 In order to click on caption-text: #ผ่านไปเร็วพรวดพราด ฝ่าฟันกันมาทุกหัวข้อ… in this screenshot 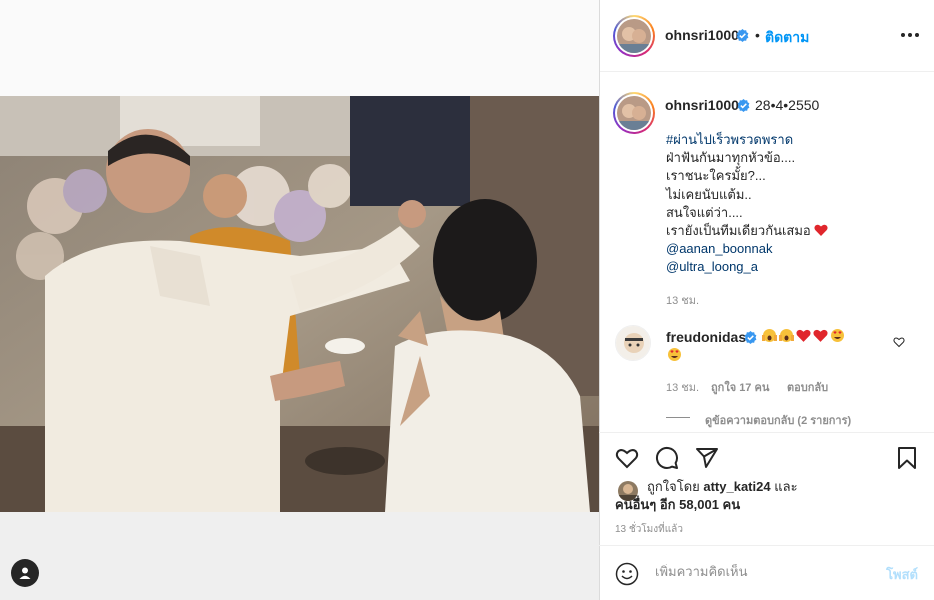, I will do `click(747, 204)`.